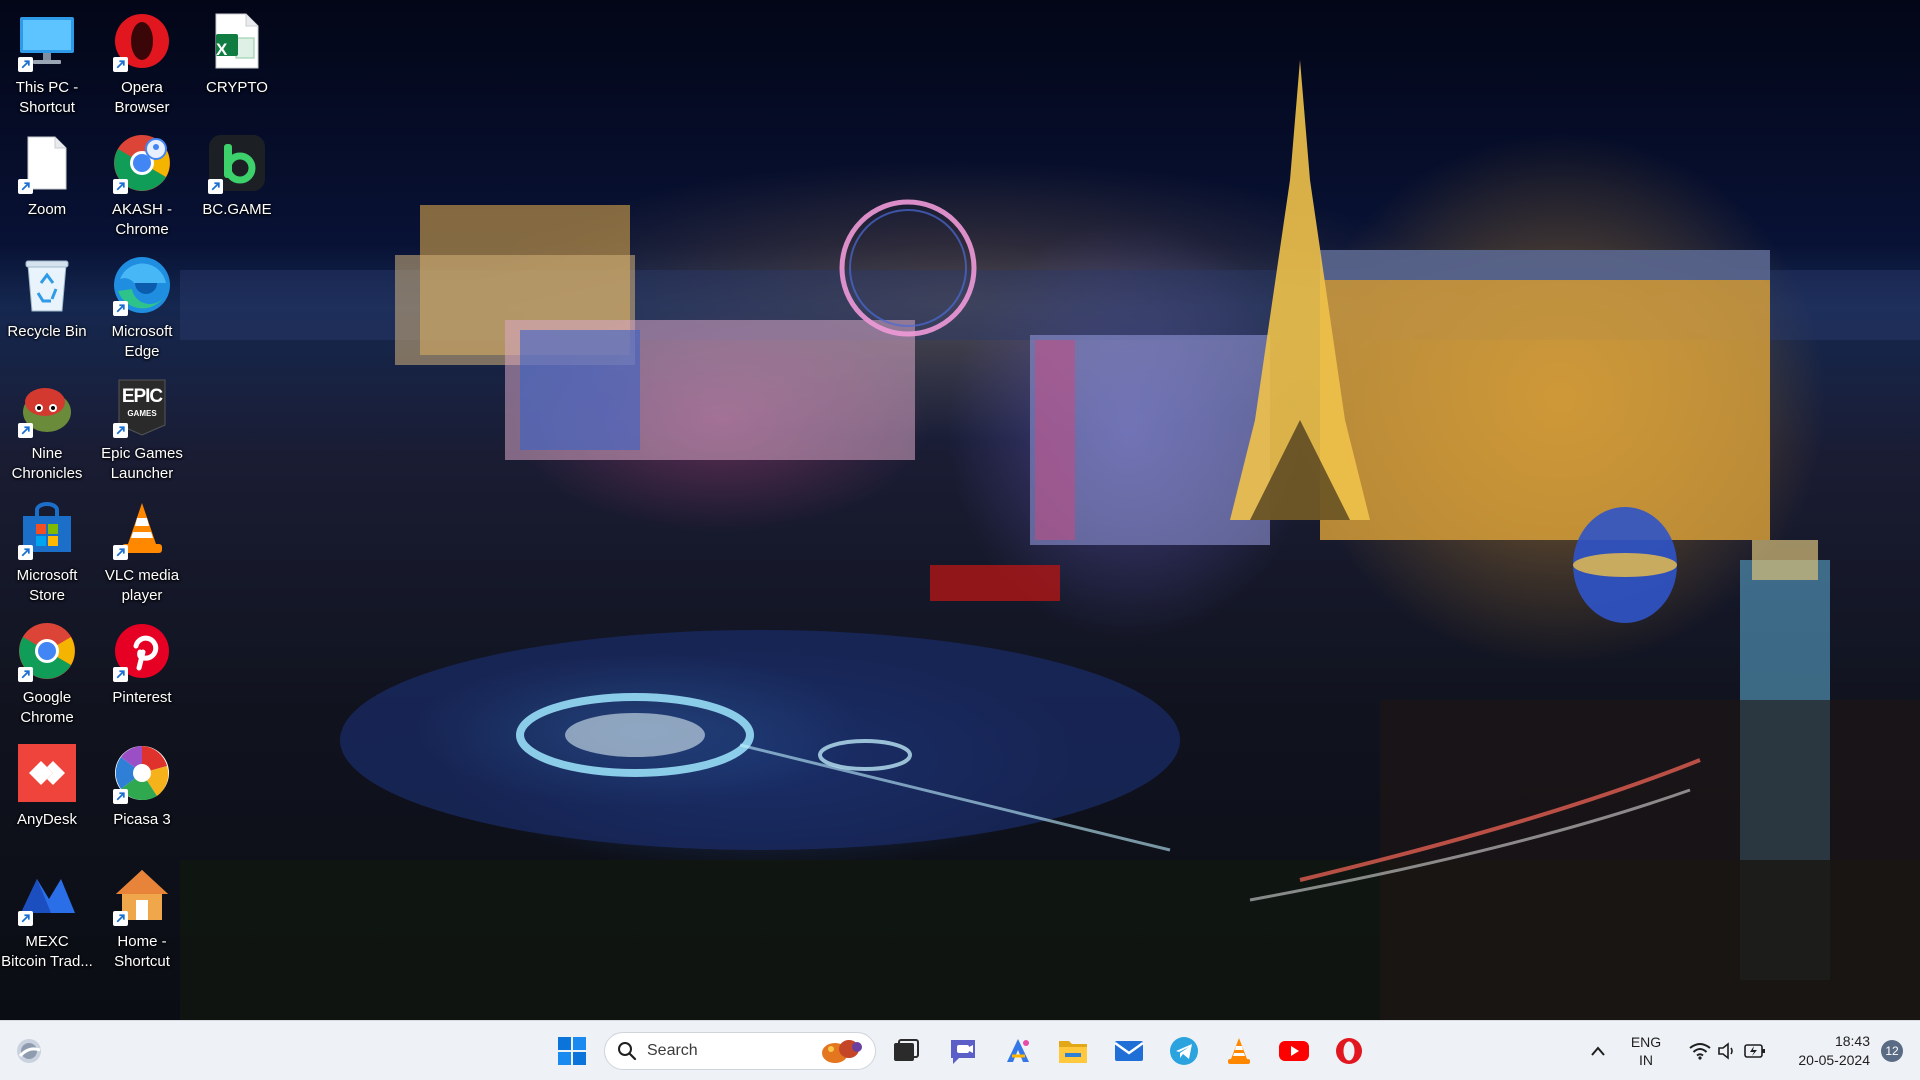 The image size is (1920, 1080). I want to click on desktop-icon-label: Picasa 3, so click(142, 819).